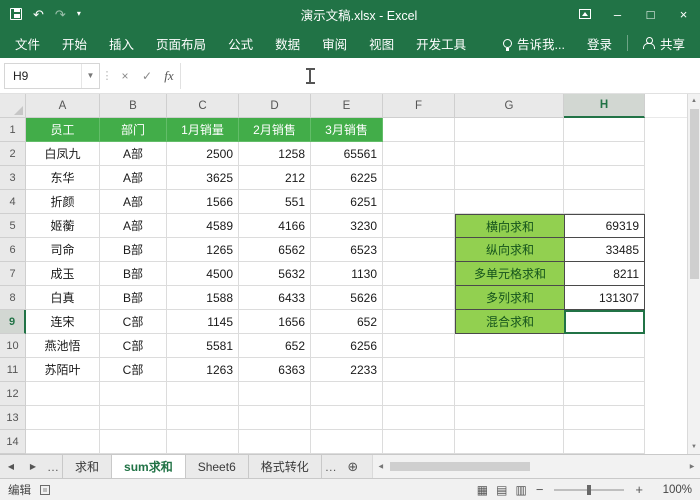  I want to click on row-header-14: 14, so click(13, 442).